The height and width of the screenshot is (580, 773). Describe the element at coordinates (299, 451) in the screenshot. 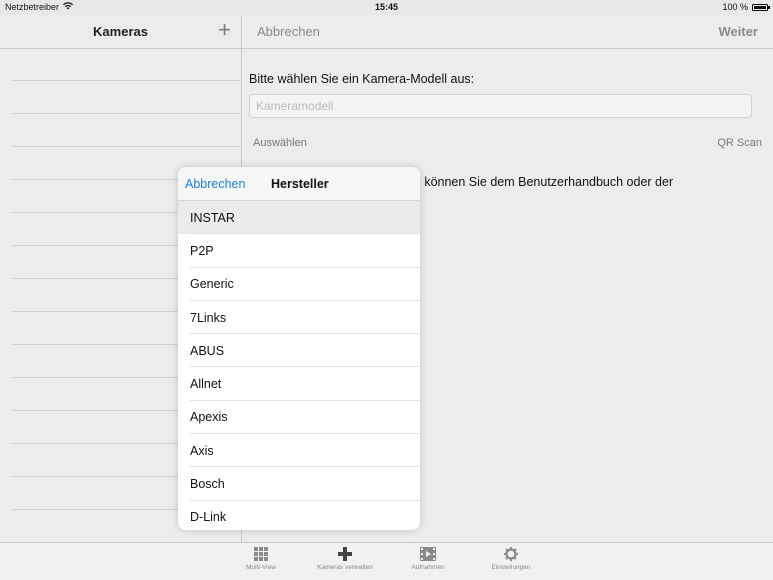

I see `manufacturer-item-axis: Axis` at that location.